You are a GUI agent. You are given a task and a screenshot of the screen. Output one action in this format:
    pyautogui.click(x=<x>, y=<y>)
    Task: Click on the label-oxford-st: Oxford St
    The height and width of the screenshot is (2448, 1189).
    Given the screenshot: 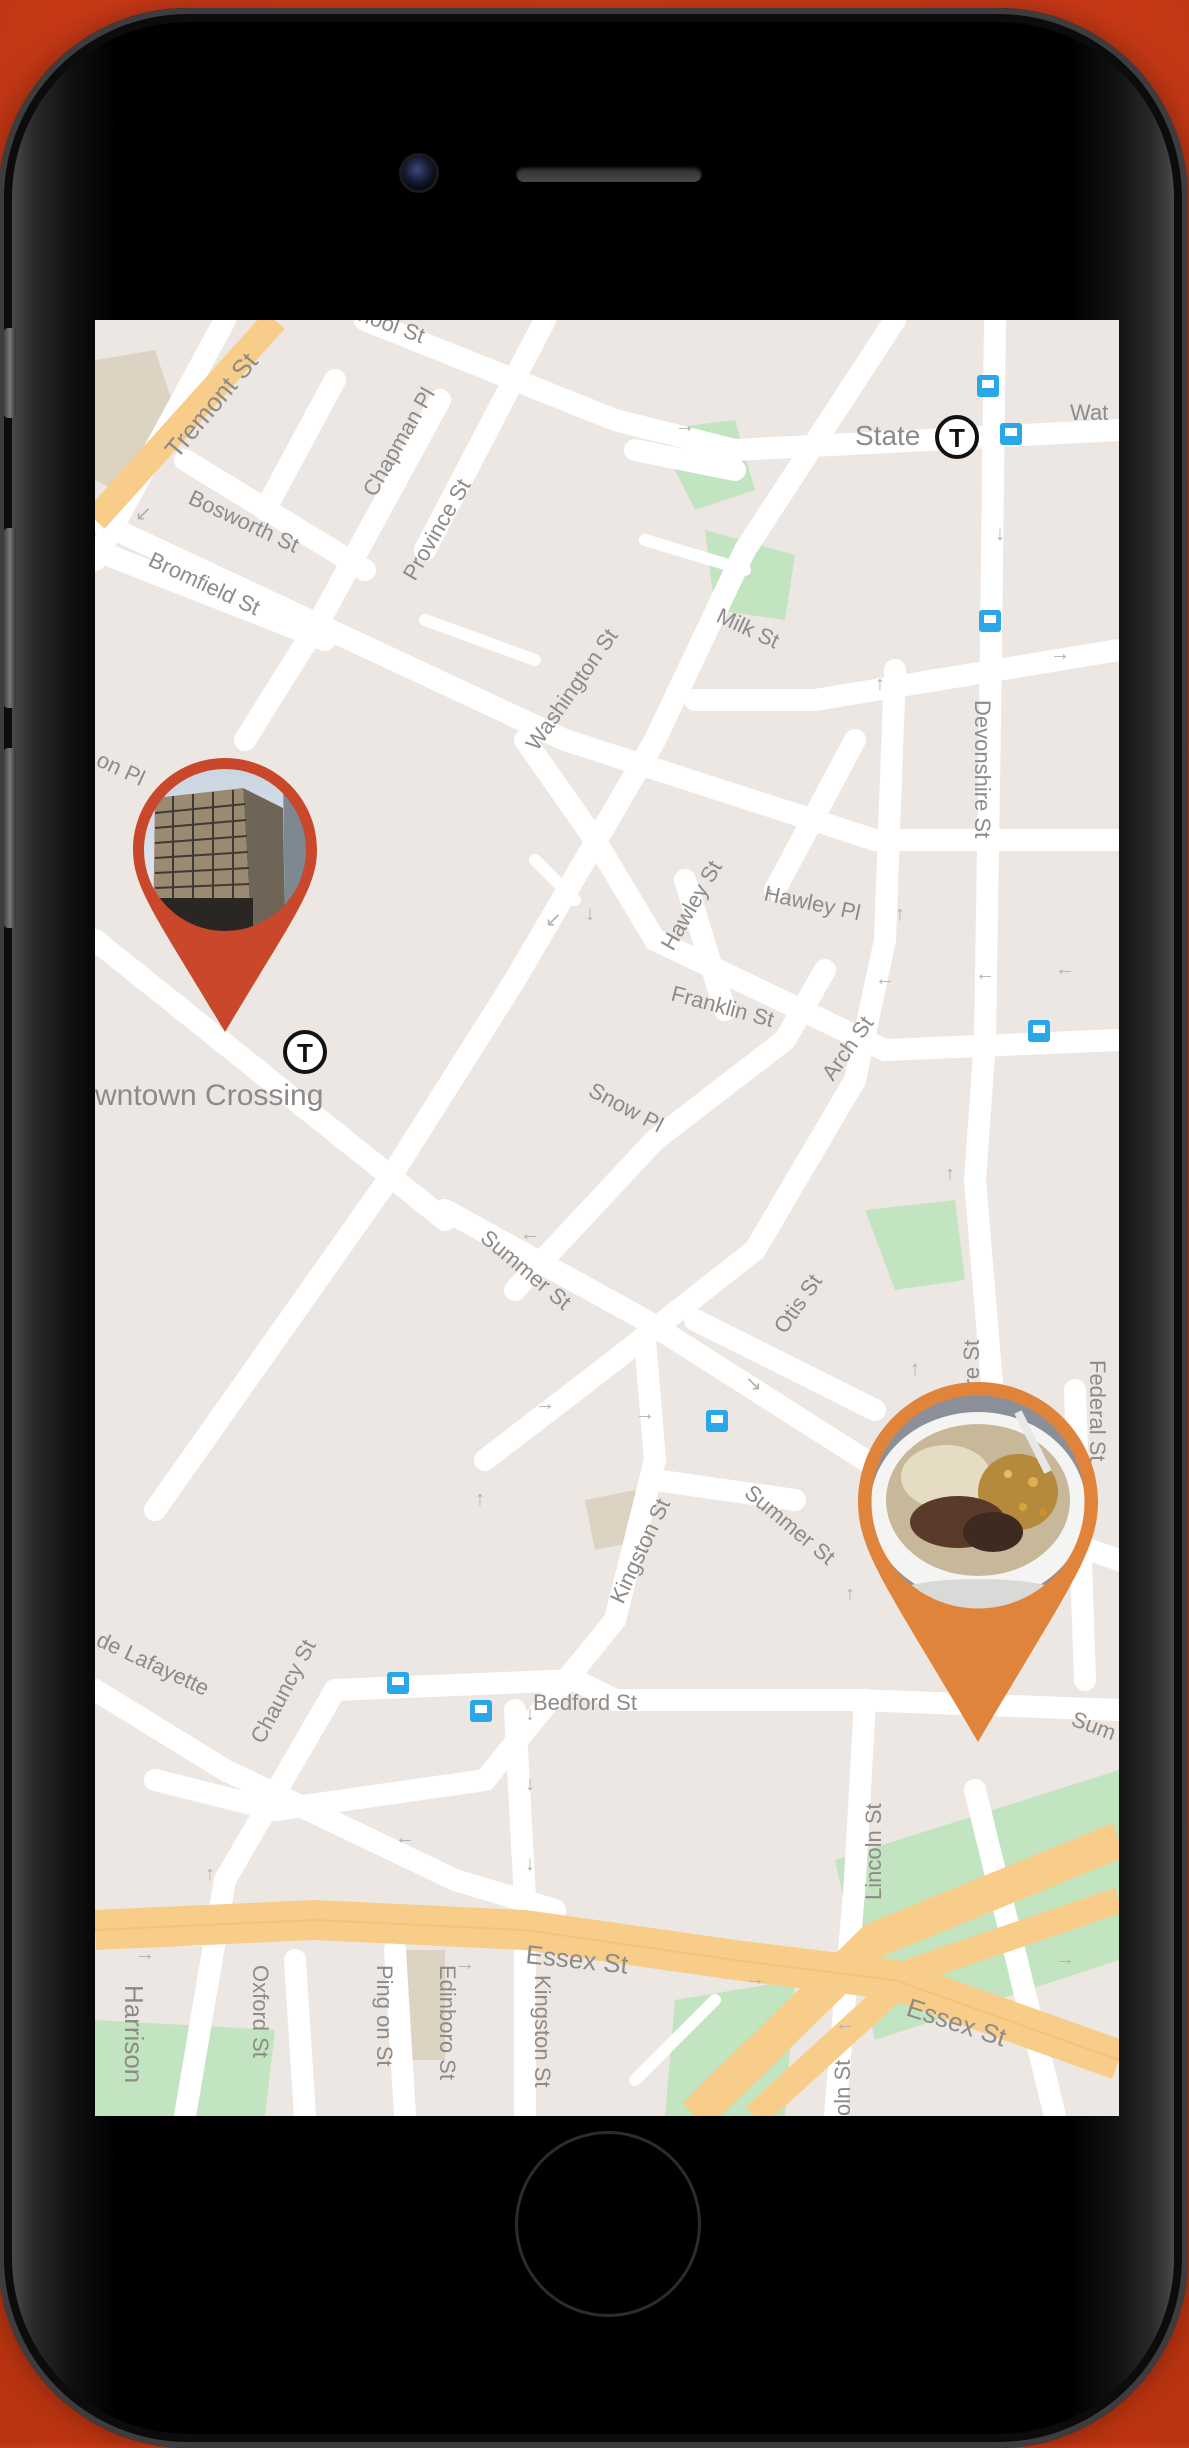 What is the action you would take?
    pyautogui.click(x=260, y=2011)
    